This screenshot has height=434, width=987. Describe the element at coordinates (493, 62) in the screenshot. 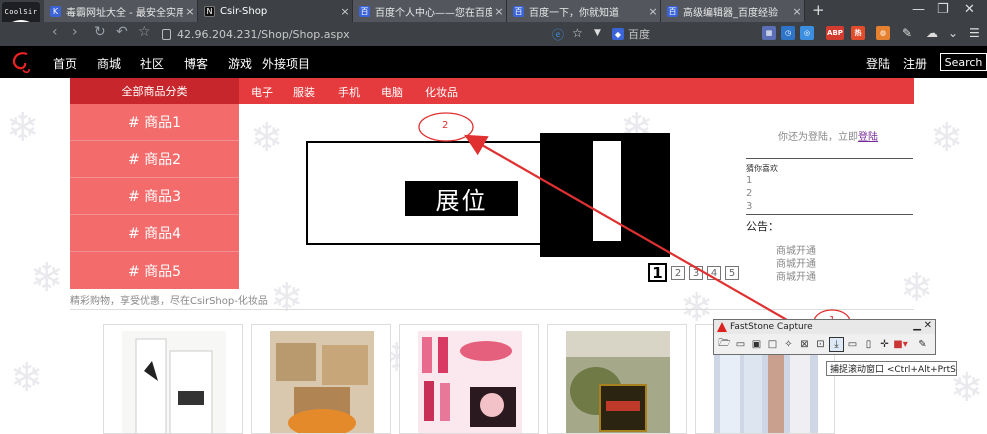

I see `site-nav-bar: 首页 商城 社区 博客 游戏 外接项目 登陆 注册 Search` at that location.